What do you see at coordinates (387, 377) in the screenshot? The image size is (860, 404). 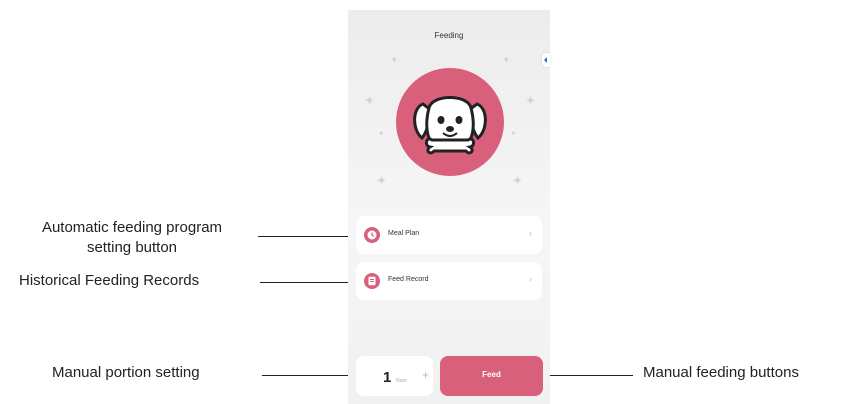 I see `portion-value: 1` at bounding box center [387, 377].